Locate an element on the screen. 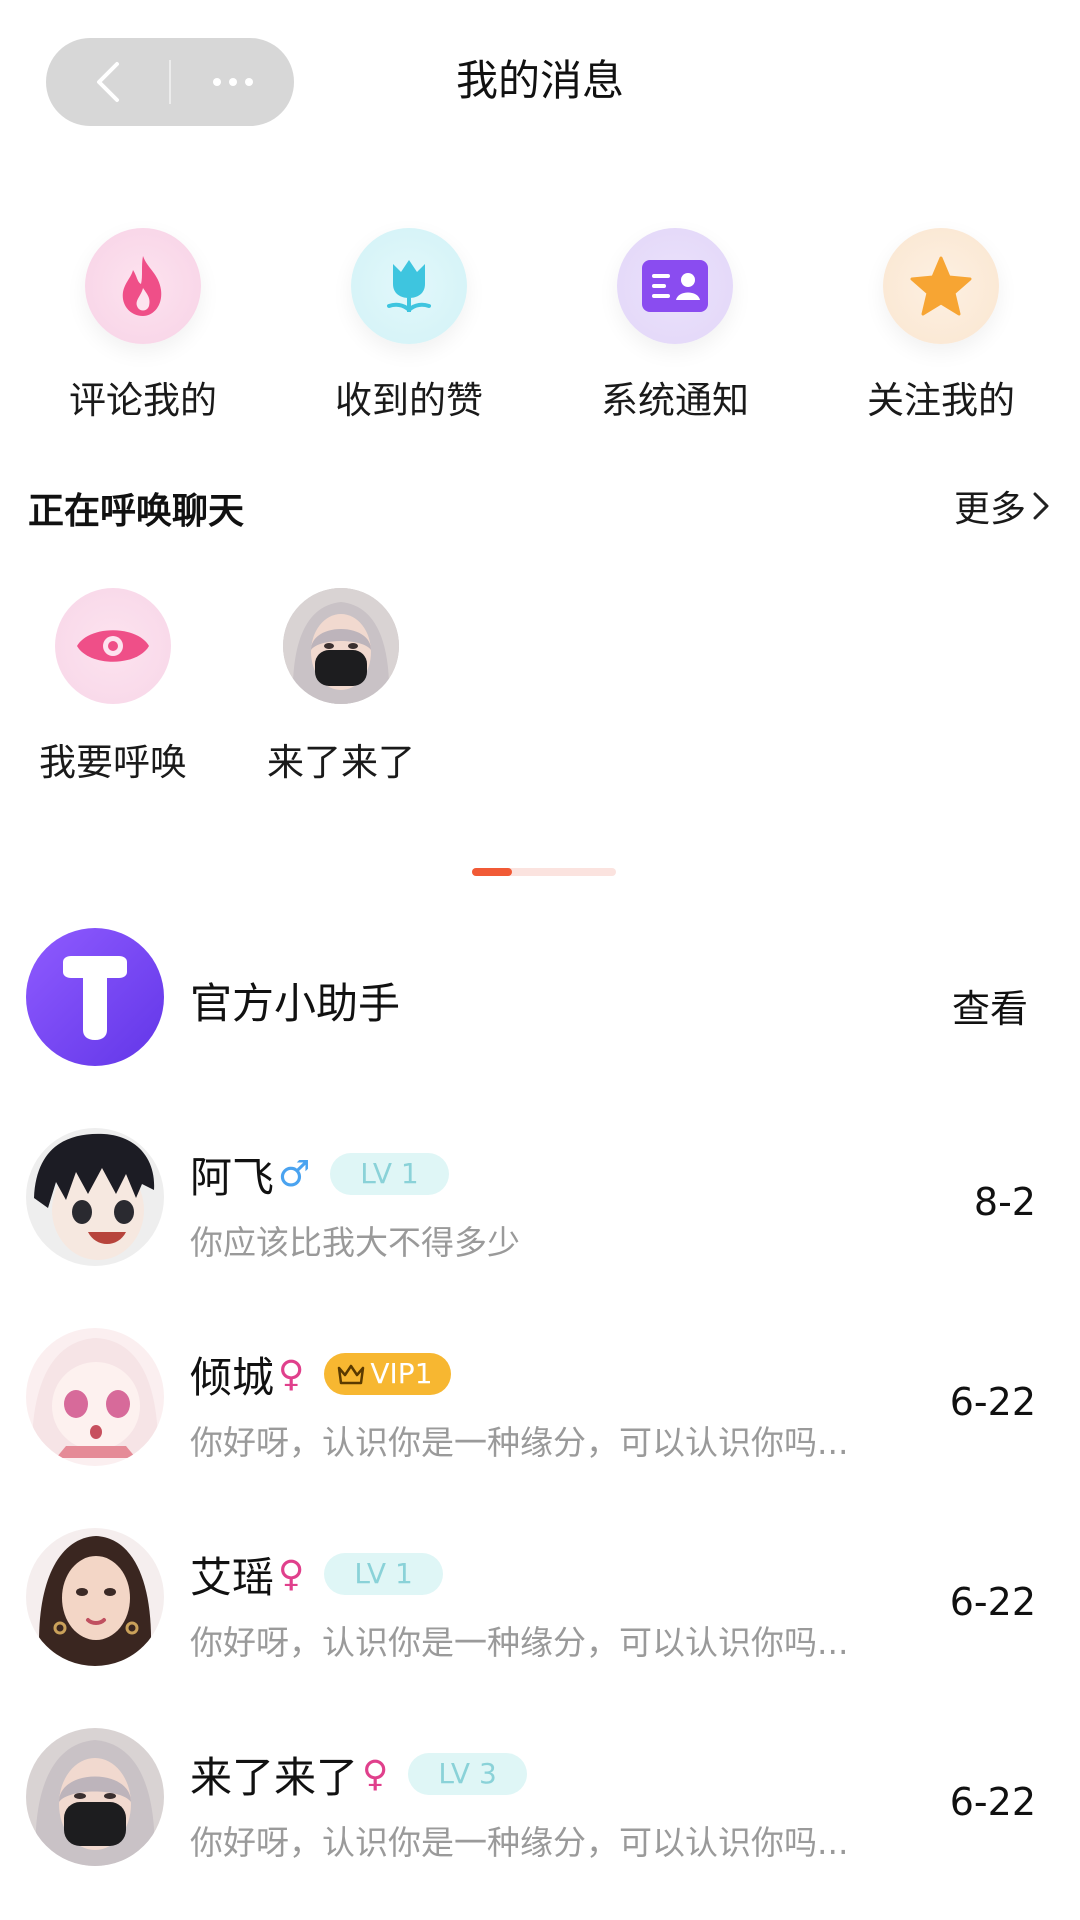 The image size is (1080, 1920). official-assistant-avatar is located at coordinates (95, 997).